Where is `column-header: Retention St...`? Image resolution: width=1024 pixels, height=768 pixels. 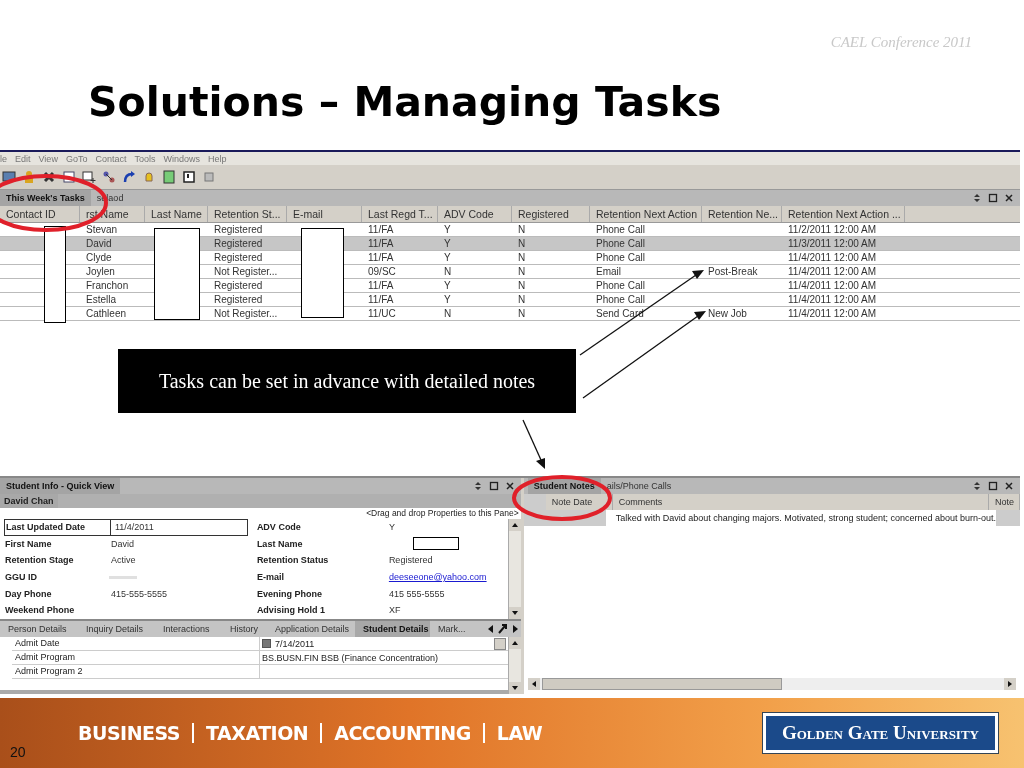 column-header: Retention St... is located at coordinates (247, 214).